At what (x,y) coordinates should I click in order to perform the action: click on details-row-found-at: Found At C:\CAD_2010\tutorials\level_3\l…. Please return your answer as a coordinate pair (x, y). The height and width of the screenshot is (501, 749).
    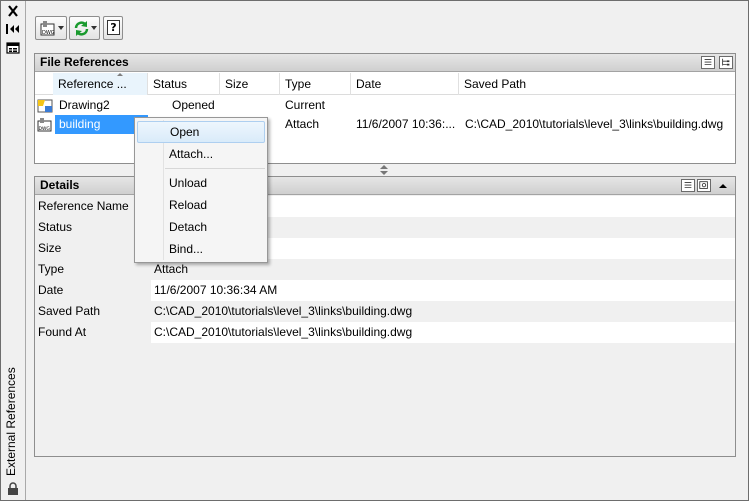
    Looking at the image, I should click on (385, 332).